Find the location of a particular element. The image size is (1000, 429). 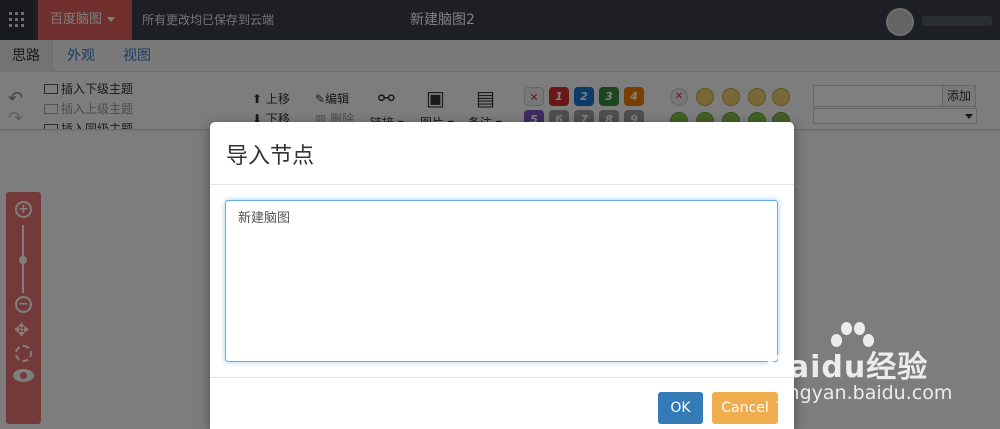

dialog-header-divider is located at coordinates (502, 184).